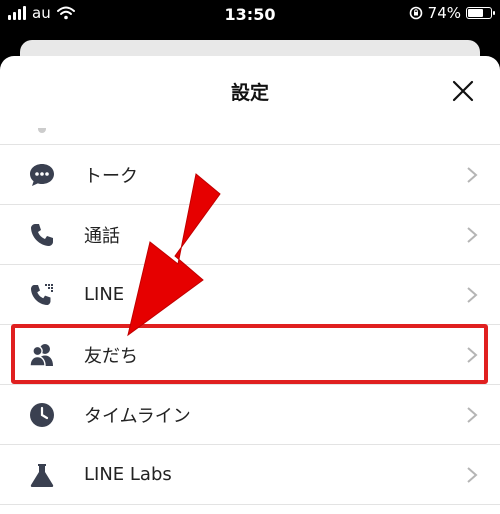  I want to click on phone-icon, so click(42, 235).